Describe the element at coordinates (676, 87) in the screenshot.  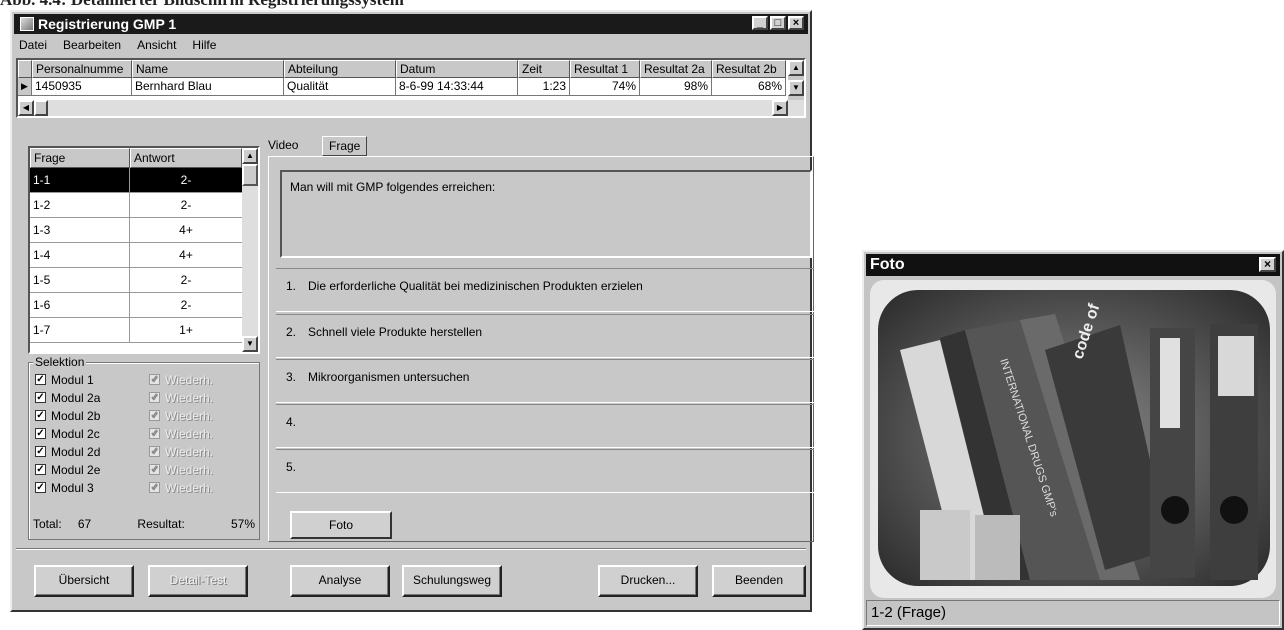
I see `cell-resultat-2a: 98%` at that location.